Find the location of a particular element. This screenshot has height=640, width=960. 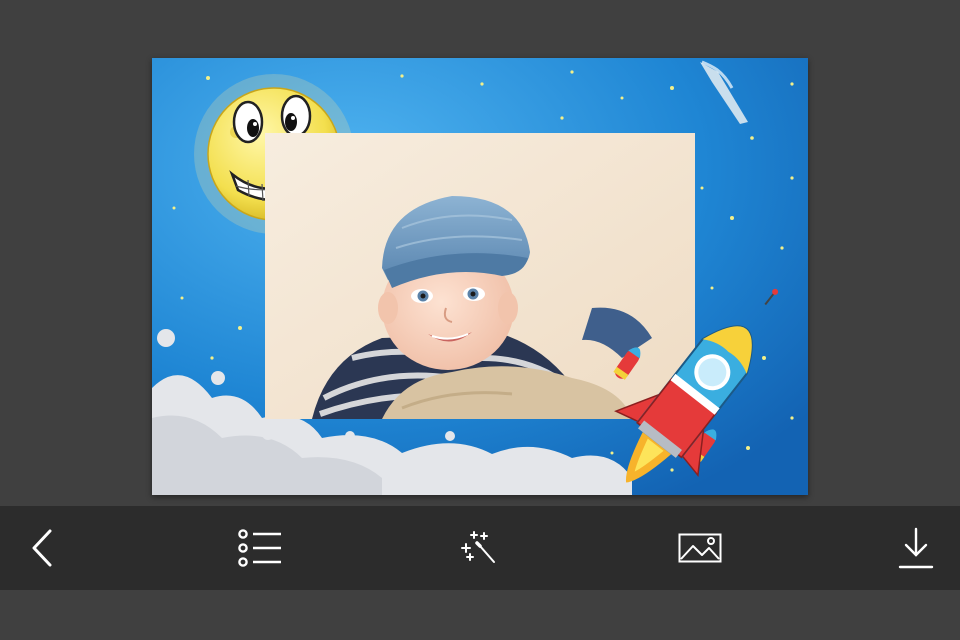

gallery-button is located at coordinates (700, 548).